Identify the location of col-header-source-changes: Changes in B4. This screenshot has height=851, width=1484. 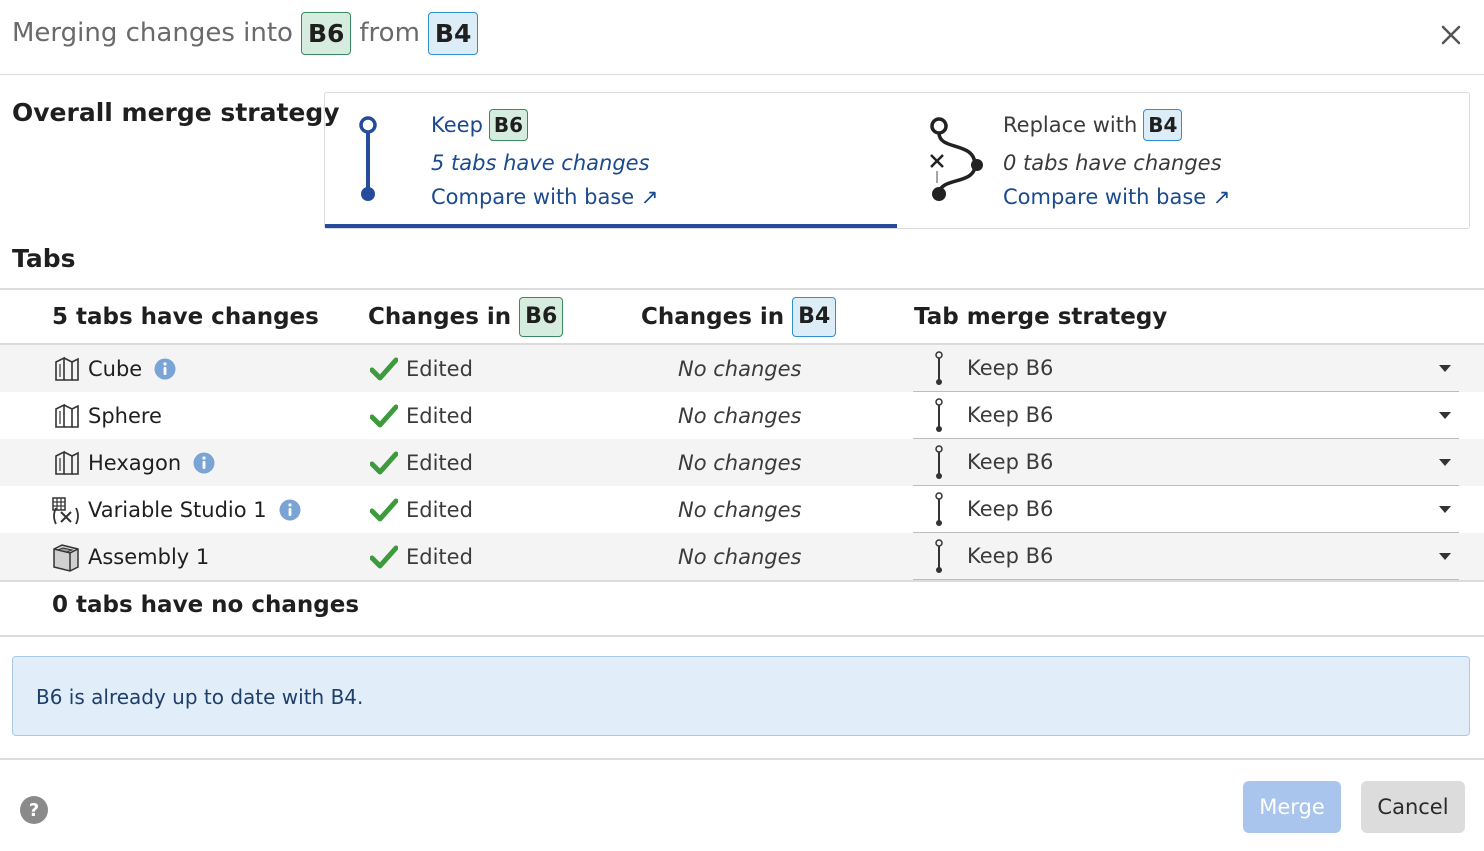
(739, 317).